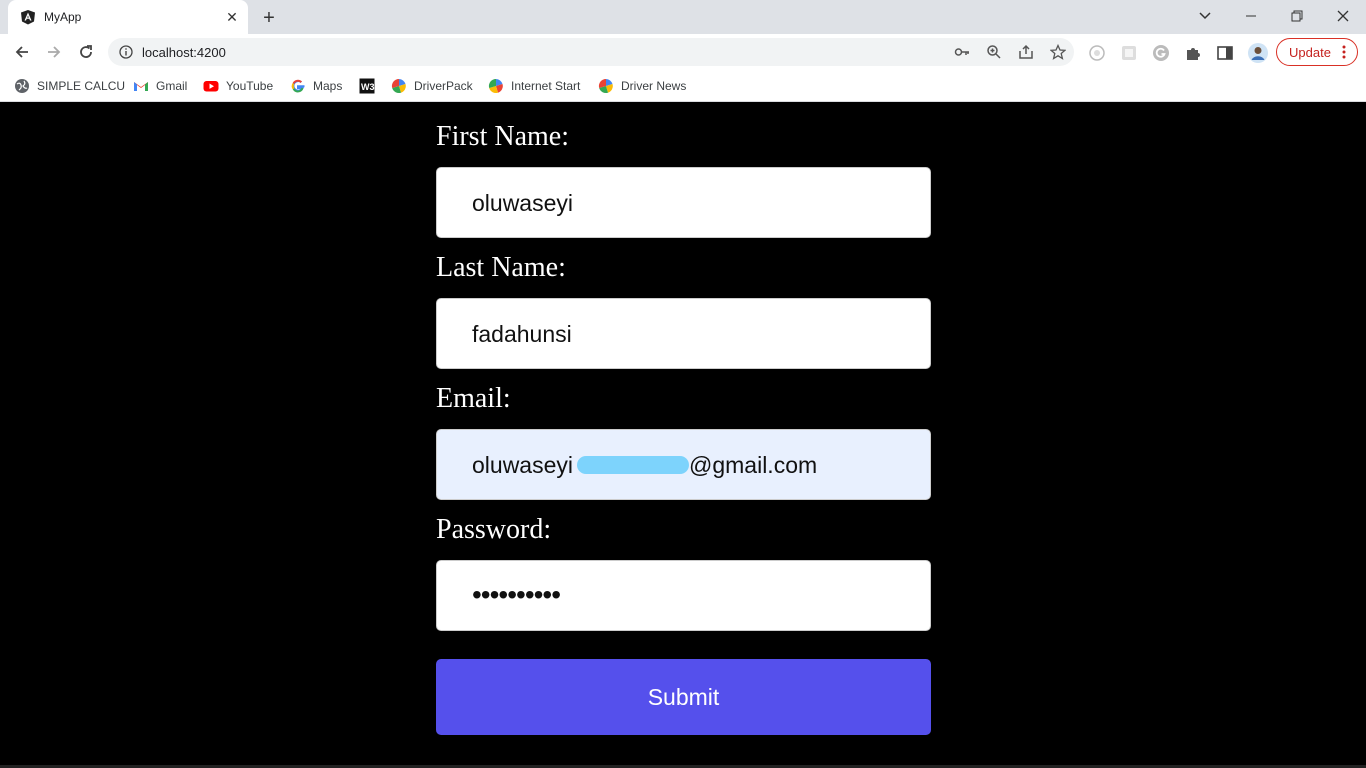 This screenshot has width=1366, height=768. Describe the element at coordinates (683, 595) in the screenshot. I see `password-input: ••••••••••` at that location.